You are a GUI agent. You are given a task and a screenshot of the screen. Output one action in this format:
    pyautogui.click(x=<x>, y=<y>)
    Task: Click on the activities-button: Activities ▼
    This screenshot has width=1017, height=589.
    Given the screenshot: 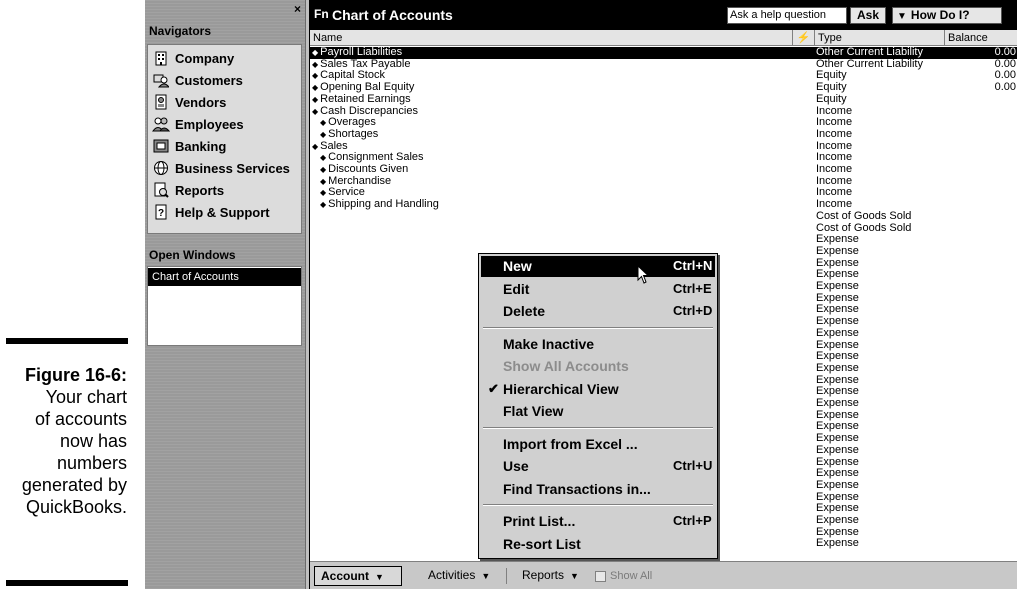 What is the action you would take?
    pyautogui.click(x=456, y=576)
    